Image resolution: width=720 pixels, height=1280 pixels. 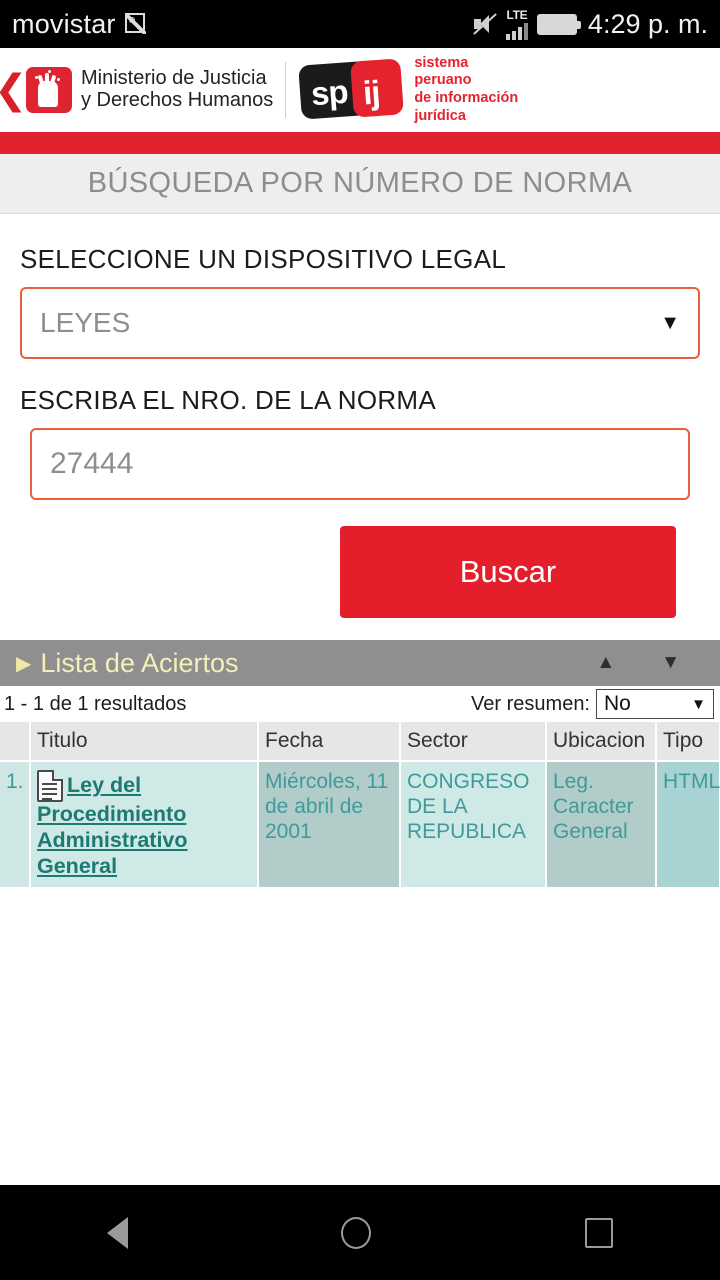 I want to click on spij-mark-left: sp, so click(x=330, y=92).